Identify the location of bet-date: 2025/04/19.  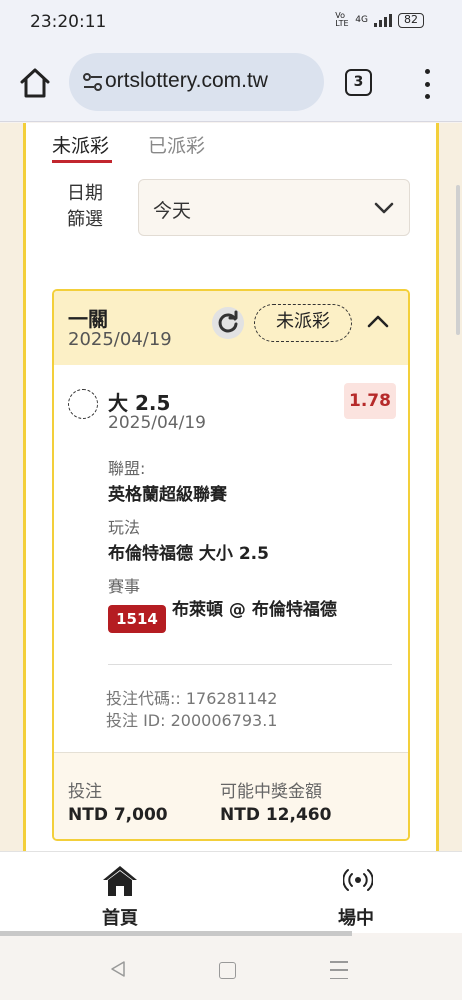
(120, 339).